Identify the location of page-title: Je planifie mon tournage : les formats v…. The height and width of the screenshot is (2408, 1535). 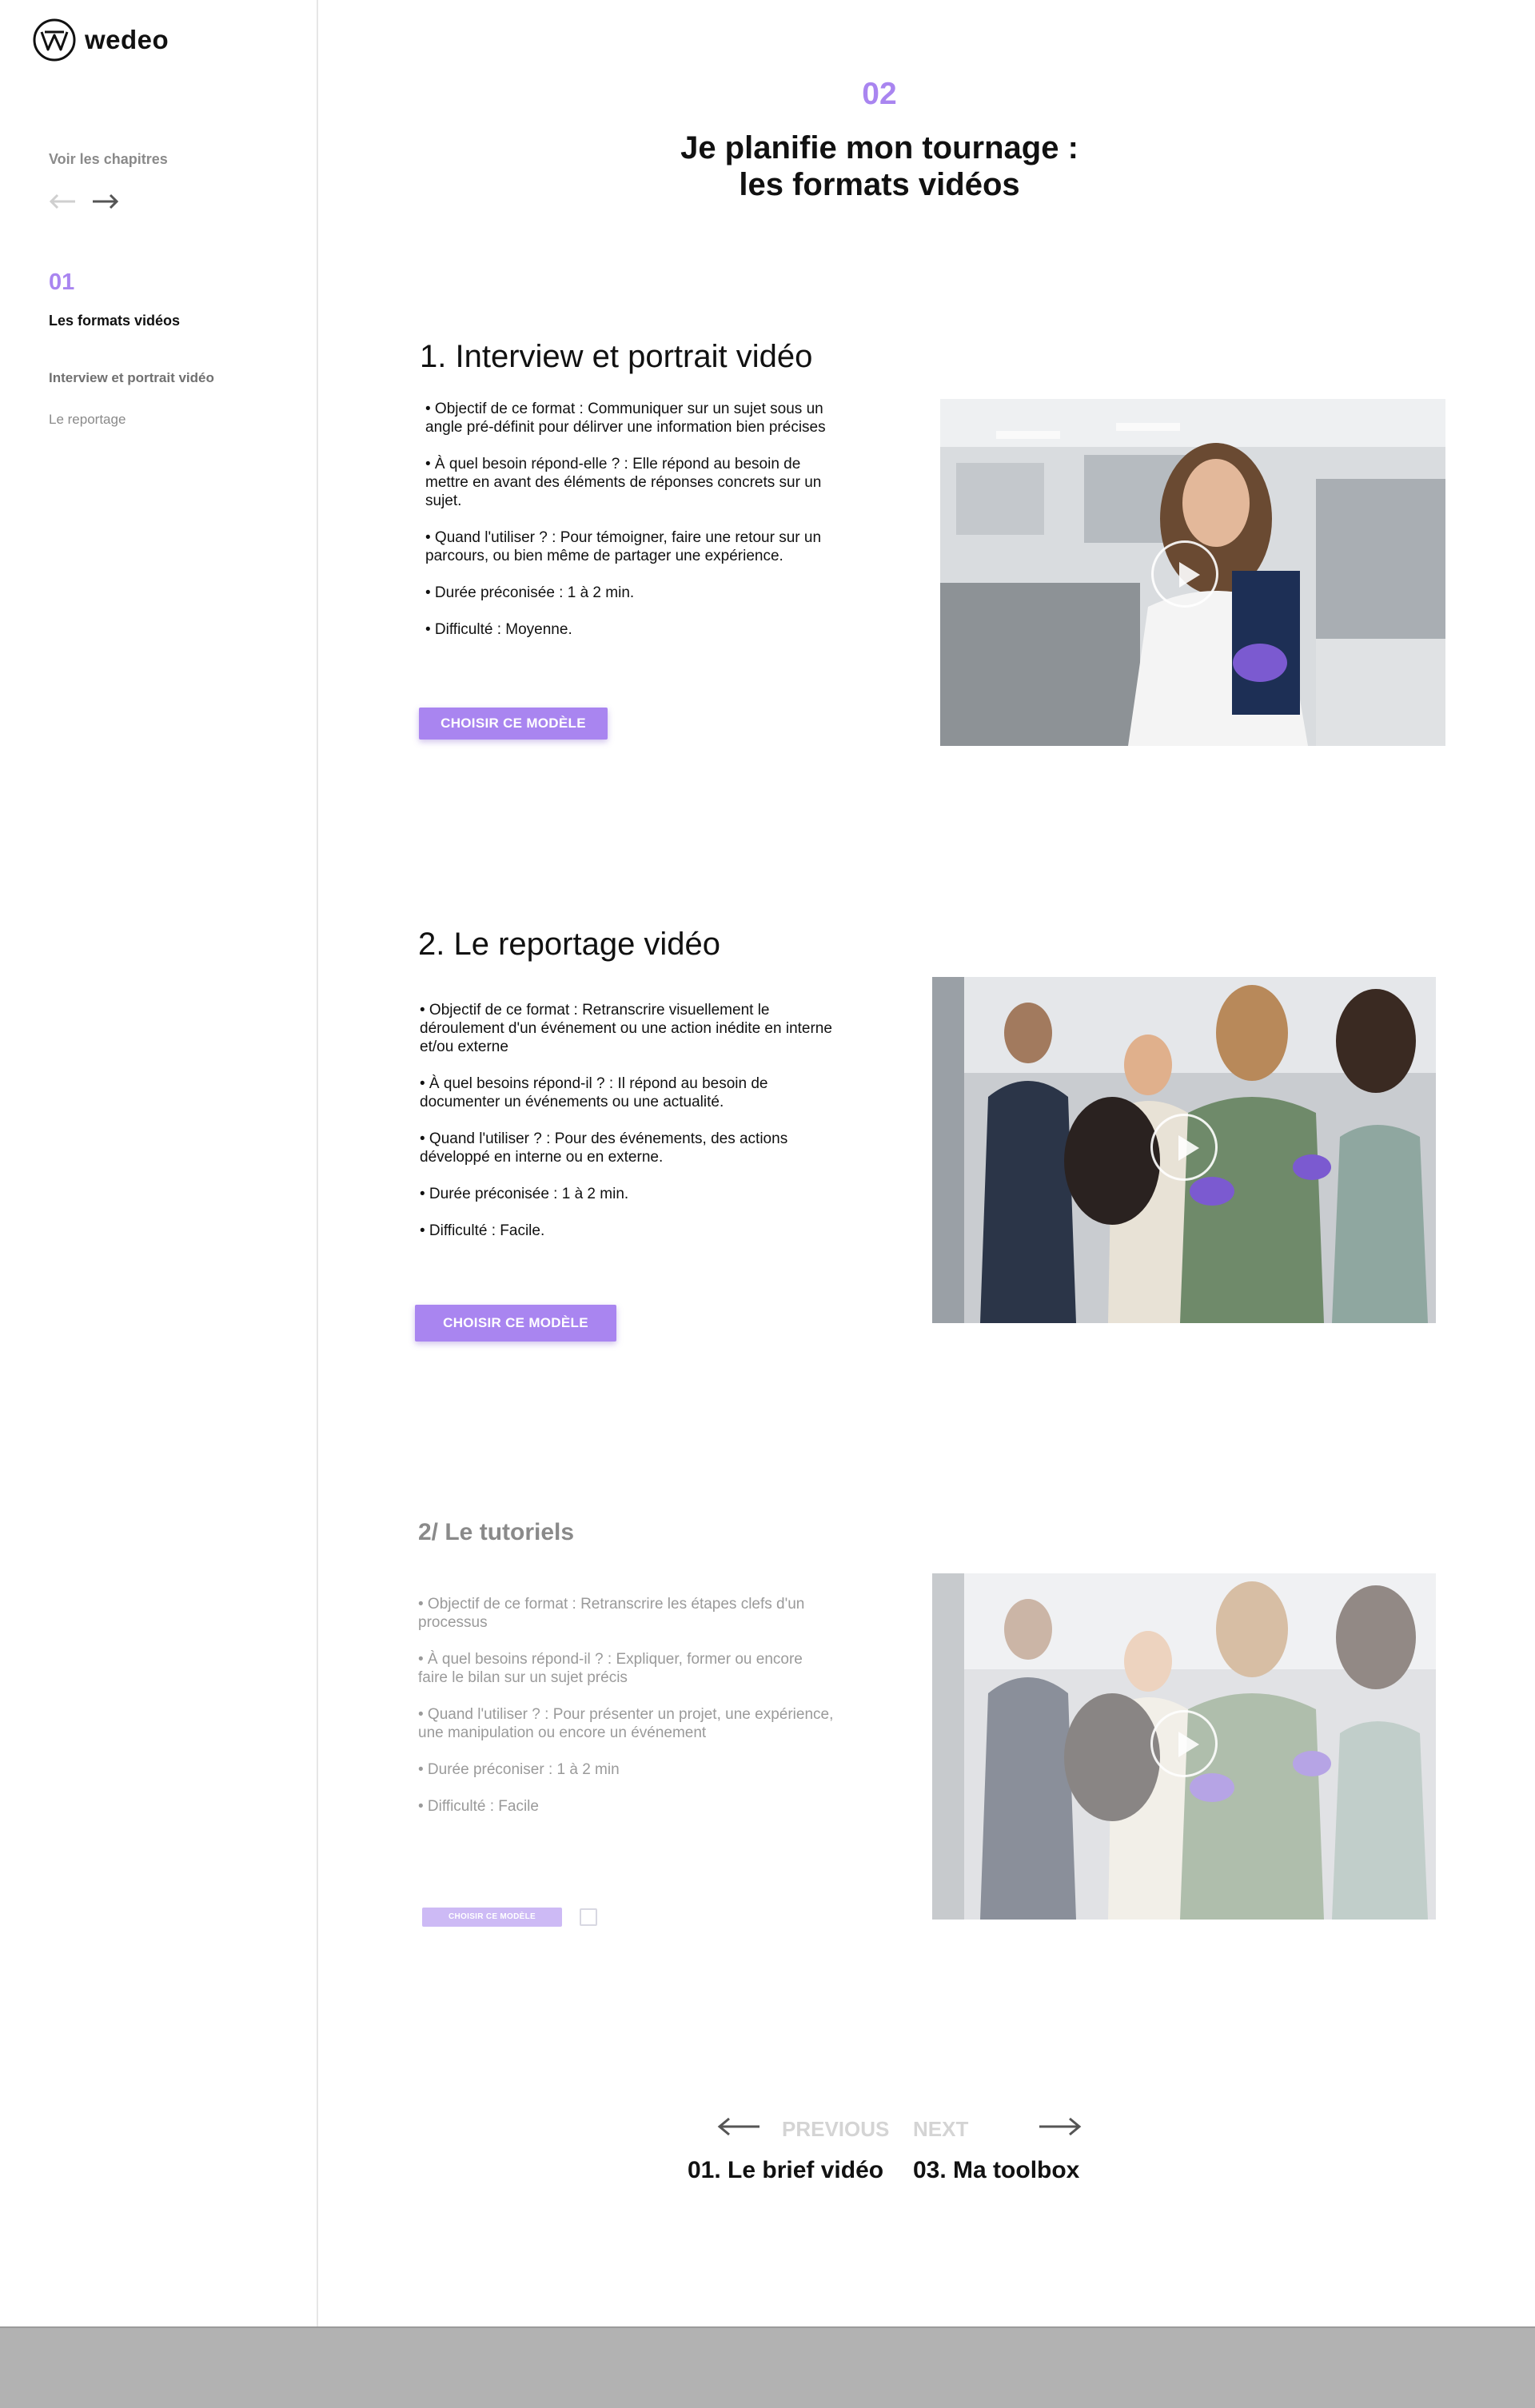
(879, 166).